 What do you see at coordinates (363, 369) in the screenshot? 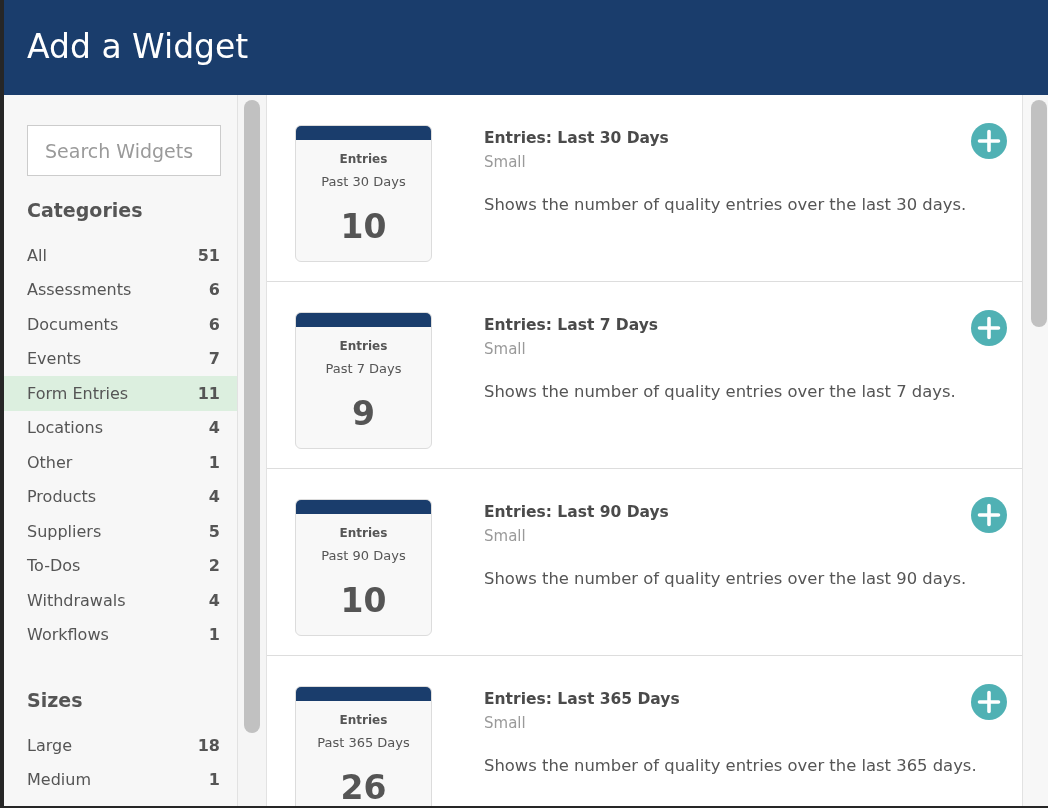
I see `preview-period: Past 7 Days` at bounding box center [363, 369].